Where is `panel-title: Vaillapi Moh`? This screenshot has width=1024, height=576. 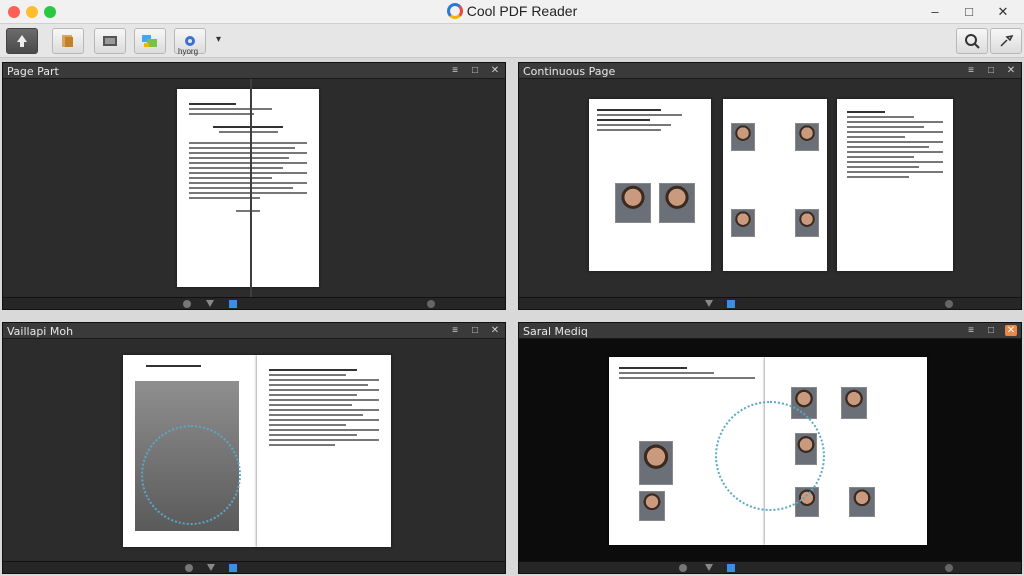
panel-title: Vaillapi Moh is located at coordinates (40, 331).